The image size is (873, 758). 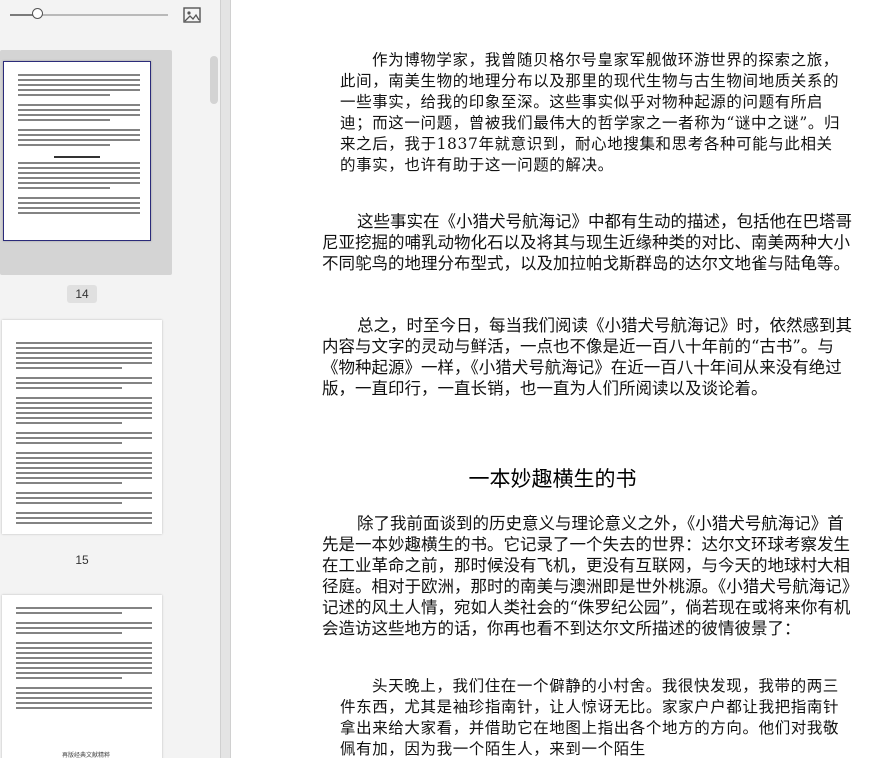 What do you see at coordinates (82, 294) in the screenshot?
I see `page-label-14: 14` at bounding box center [82, 294].